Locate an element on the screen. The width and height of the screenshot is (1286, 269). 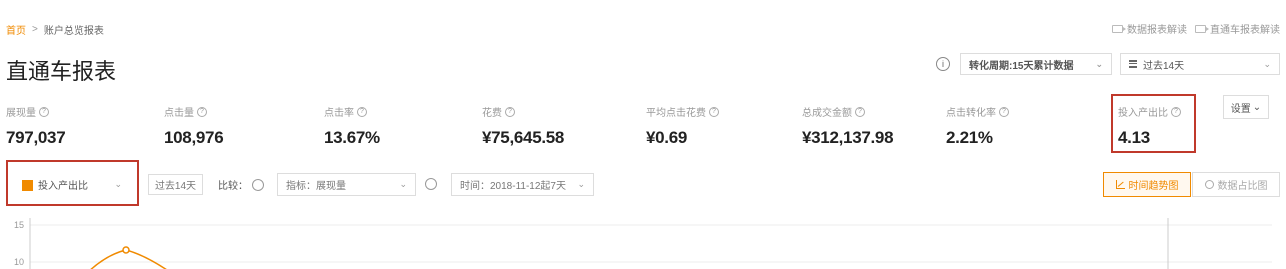
time-compare-radio is located at coordinates (431, 184).